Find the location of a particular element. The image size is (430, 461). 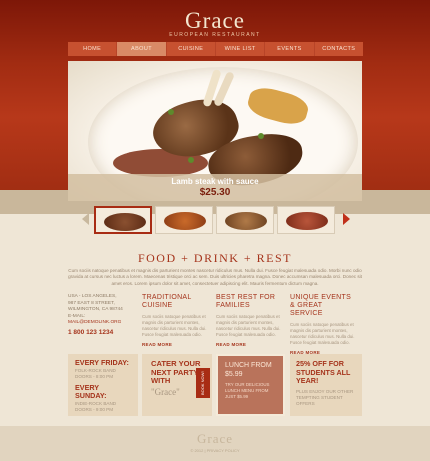

caption-title: Lamb steak with sauce is located at coordinates (215, 181).